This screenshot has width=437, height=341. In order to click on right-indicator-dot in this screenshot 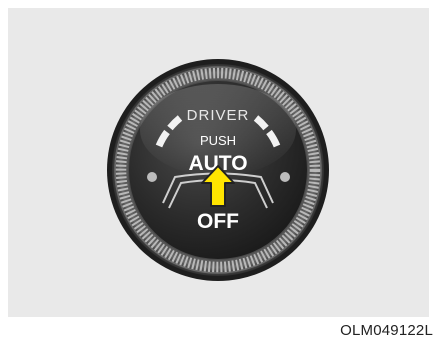, I will do `click(285, 177)`.